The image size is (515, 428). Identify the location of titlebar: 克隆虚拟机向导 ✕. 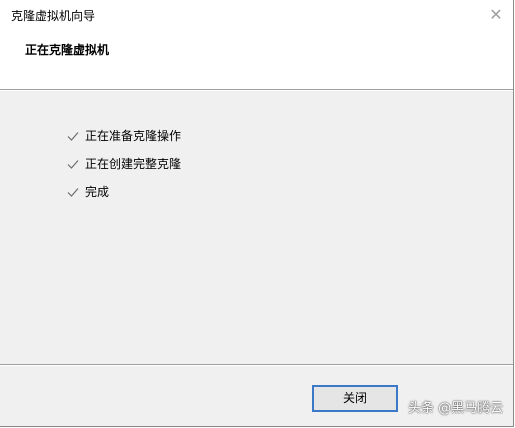
(256, 15).